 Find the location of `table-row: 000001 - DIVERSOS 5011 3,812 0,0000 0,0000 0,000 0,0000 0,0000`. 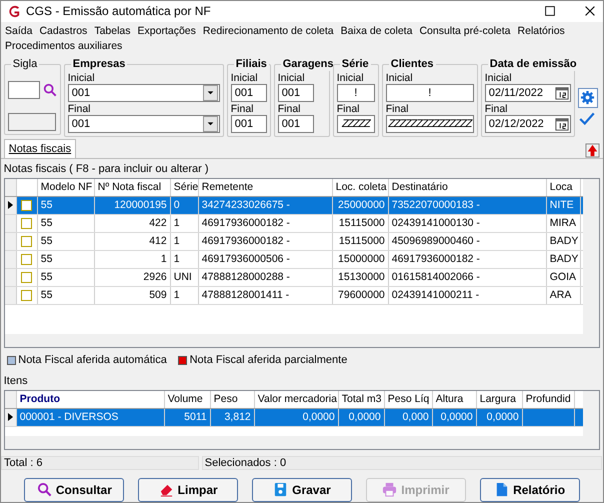

table-row: 000001 - DIVERSOS 5011 3,812 0,0000 0,0000 0,000 0,0000 0,0000 is located at coordinates (294, 417).